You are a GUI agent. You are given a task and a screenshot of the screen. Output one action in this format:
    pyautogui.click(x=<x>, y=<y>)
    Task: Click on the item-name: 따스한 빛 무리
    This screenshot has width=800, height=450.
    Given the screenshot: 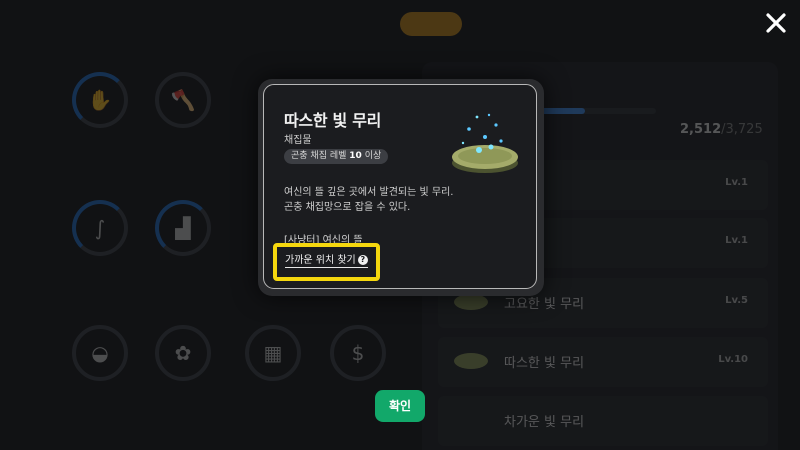 What is the action you would take?
    pyautogui.click(x=544, y=363)
    